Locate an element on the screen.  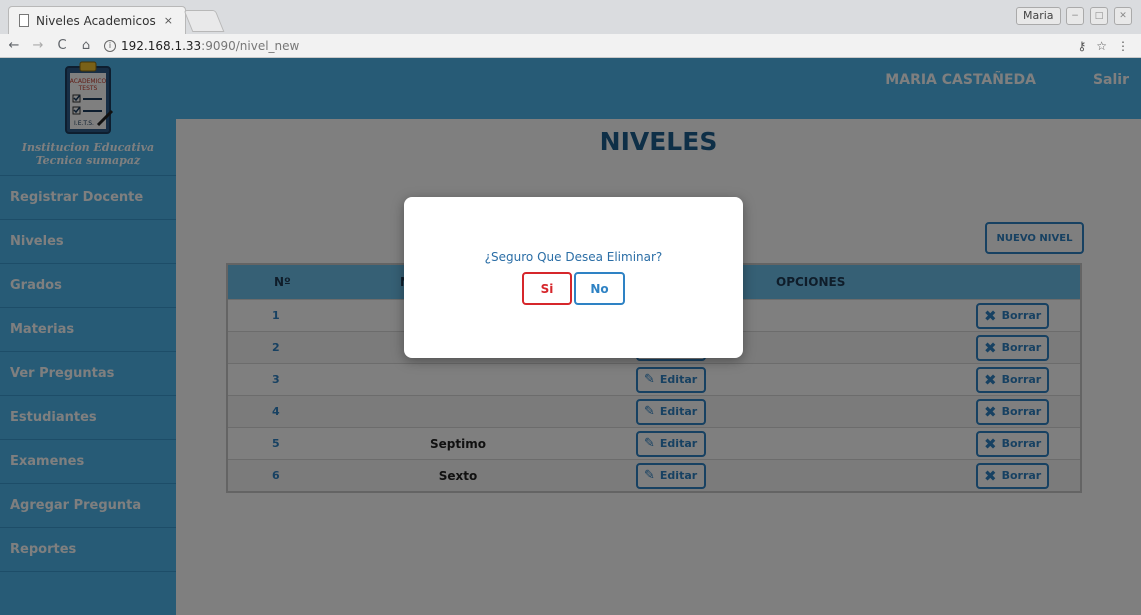
confirm-delete-dialog: ¿Seguro Que Desea Eliminar? Si No is located at coordinates (573, 277).